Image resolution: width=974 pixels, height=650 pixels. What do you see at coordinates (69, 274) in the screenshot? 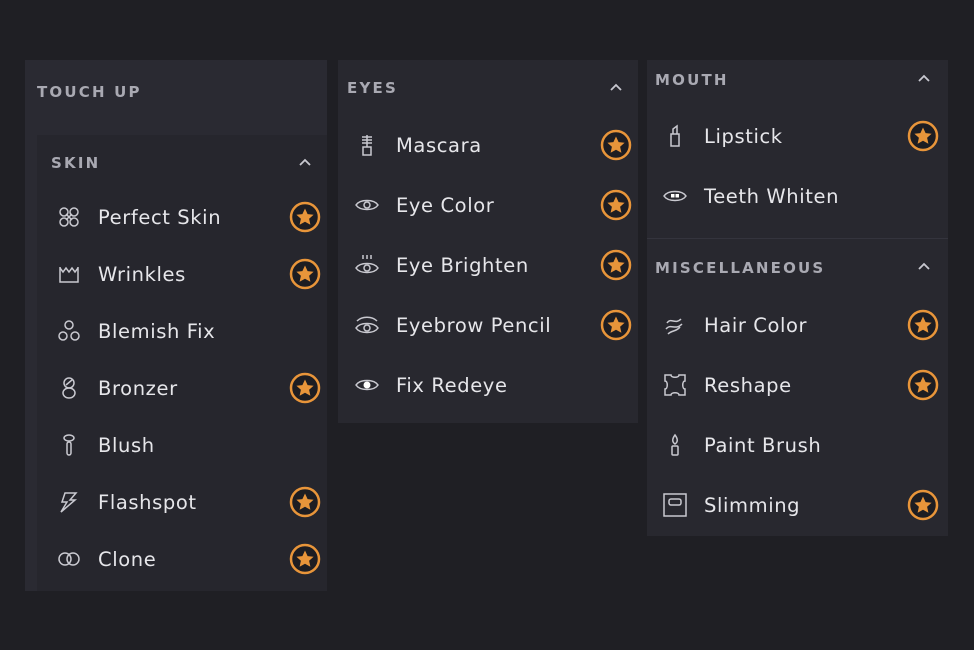
I see `wrinkles-icon` at bounding box center [69, 274].